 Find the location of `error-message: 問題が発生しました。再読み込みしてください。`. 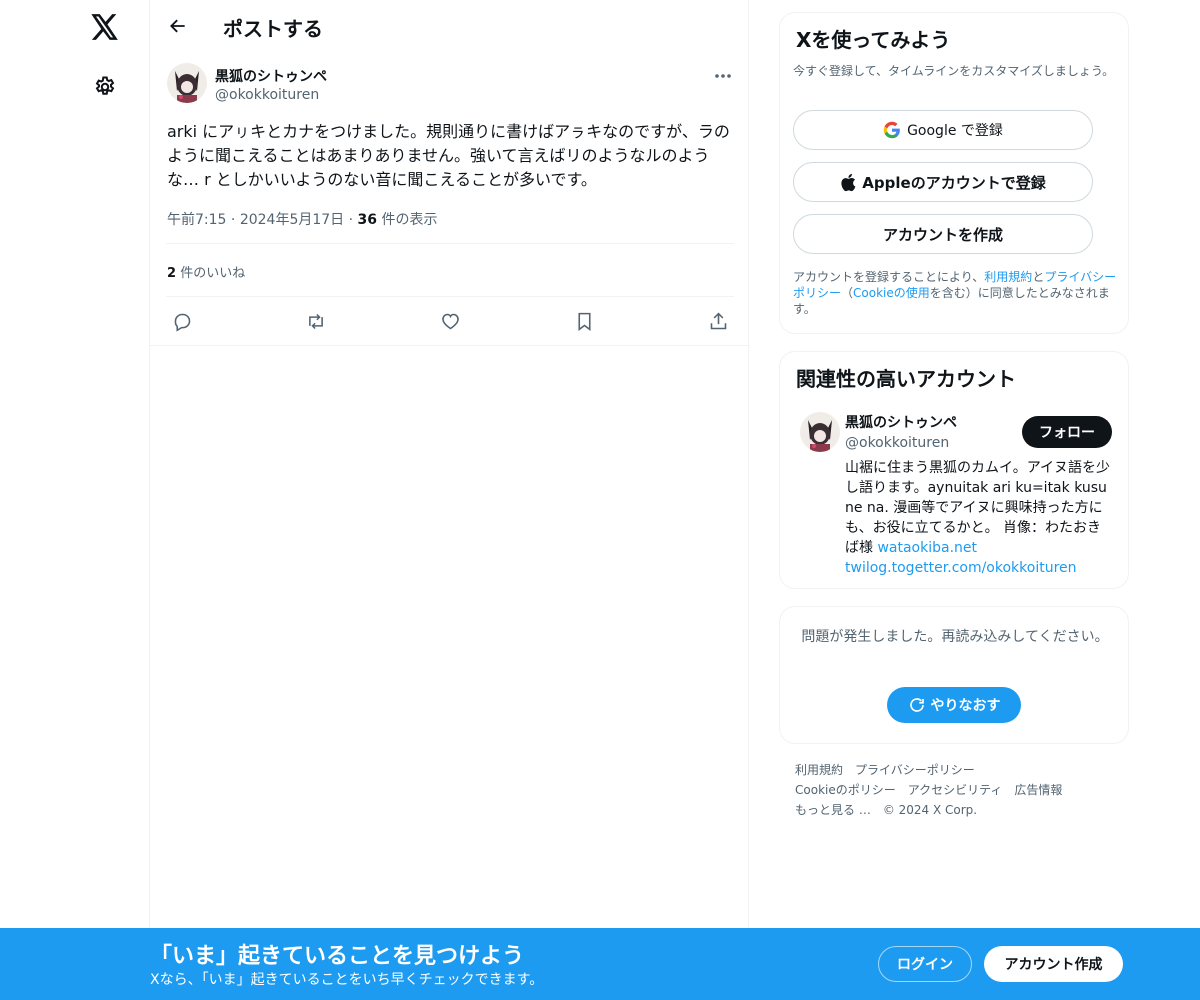

error-message: 問題が発生しました。再読み込みしてください。 is located at coordinates (955, 637).